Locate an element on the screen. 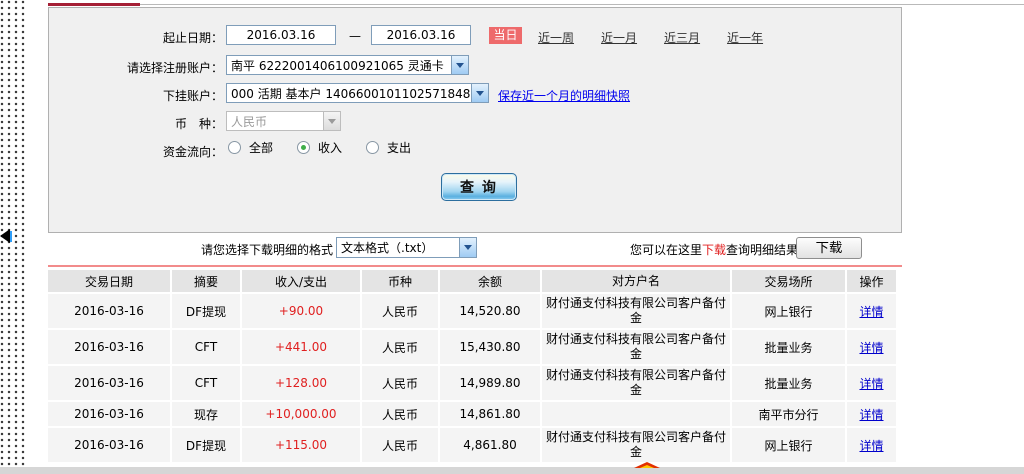  flame-icon-core is located at coordinates (647, 466).